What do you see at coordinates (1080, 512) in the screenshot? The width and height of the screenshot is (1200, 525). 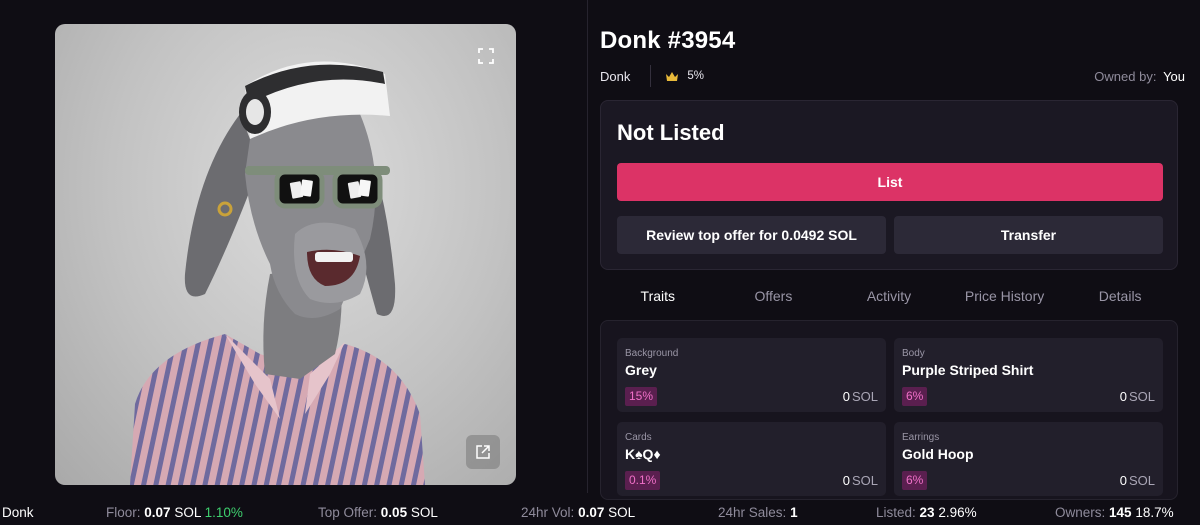 I see `owners-label: Owners:` at bounding box center [1080, 512].